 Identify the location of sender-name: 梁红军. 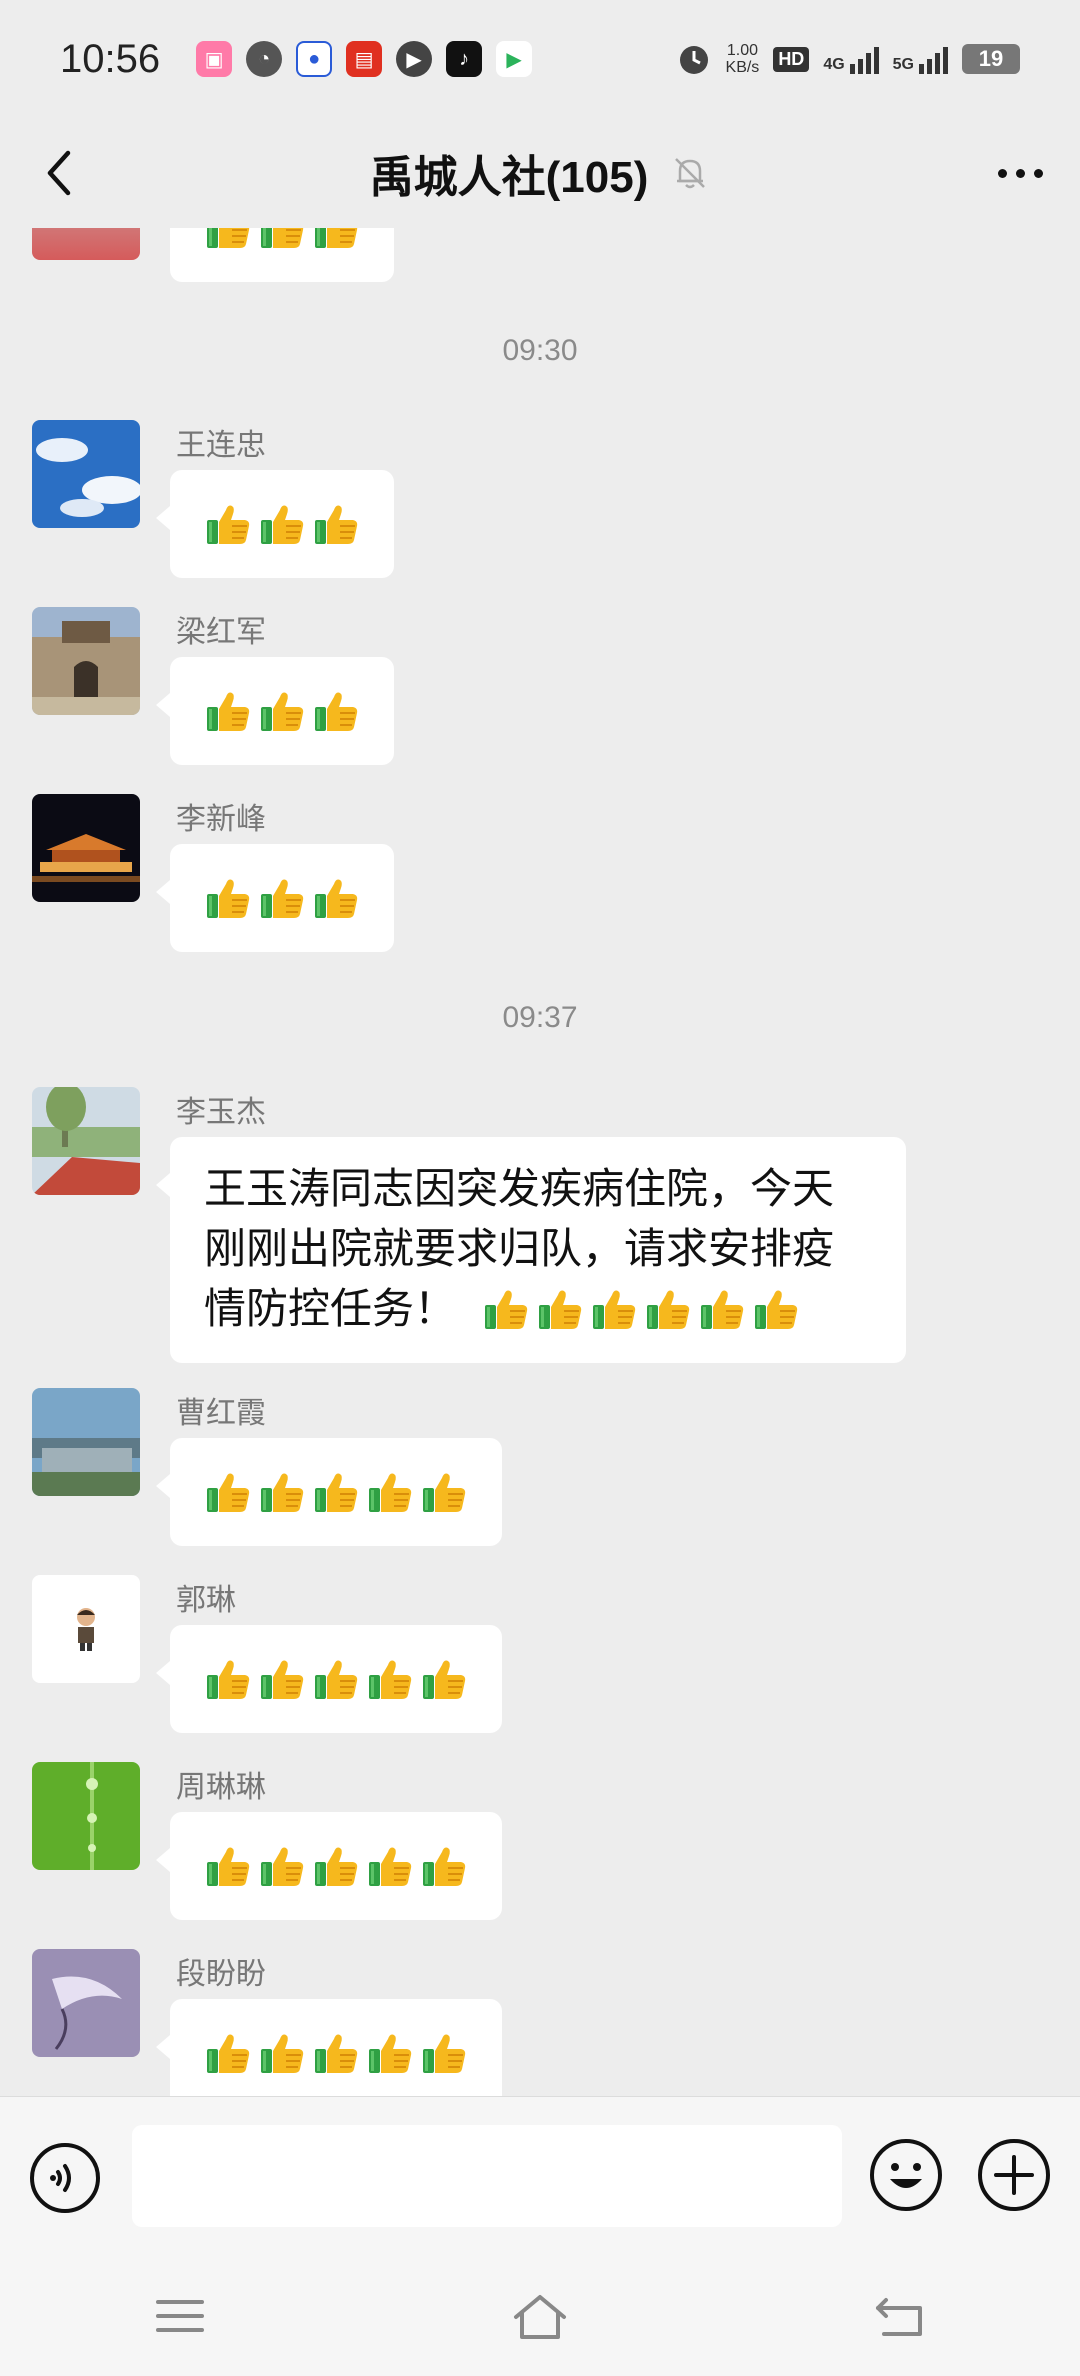
(221, 632).